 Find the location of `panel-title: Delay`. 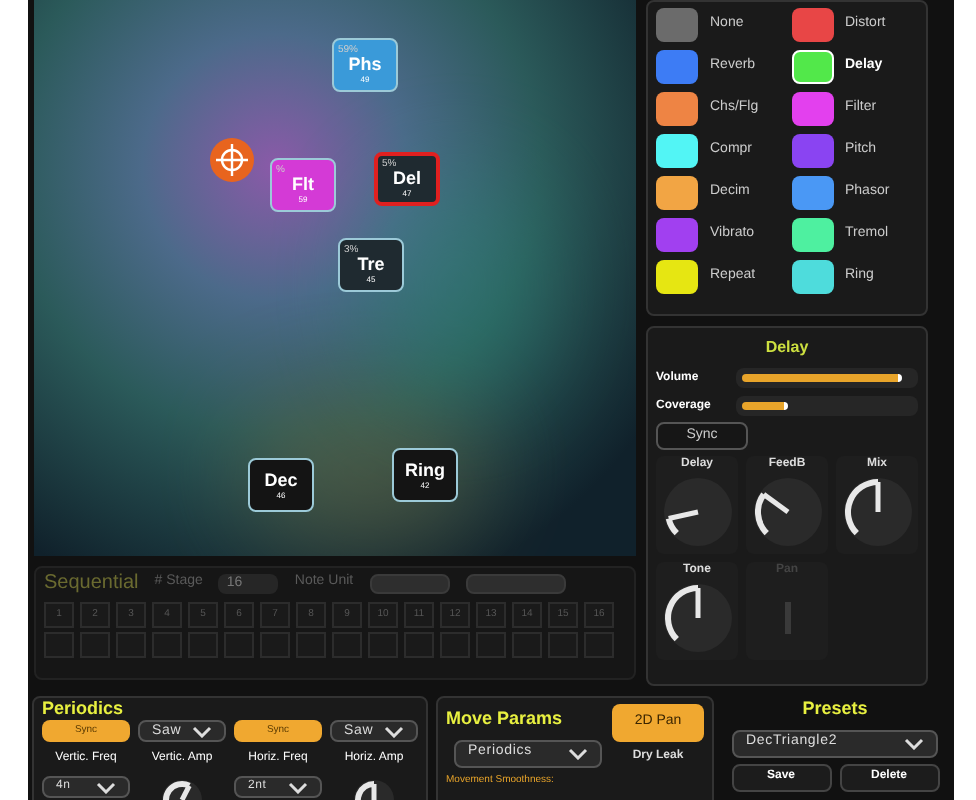

panel-title: Delay is located at coordinates (787, 348).